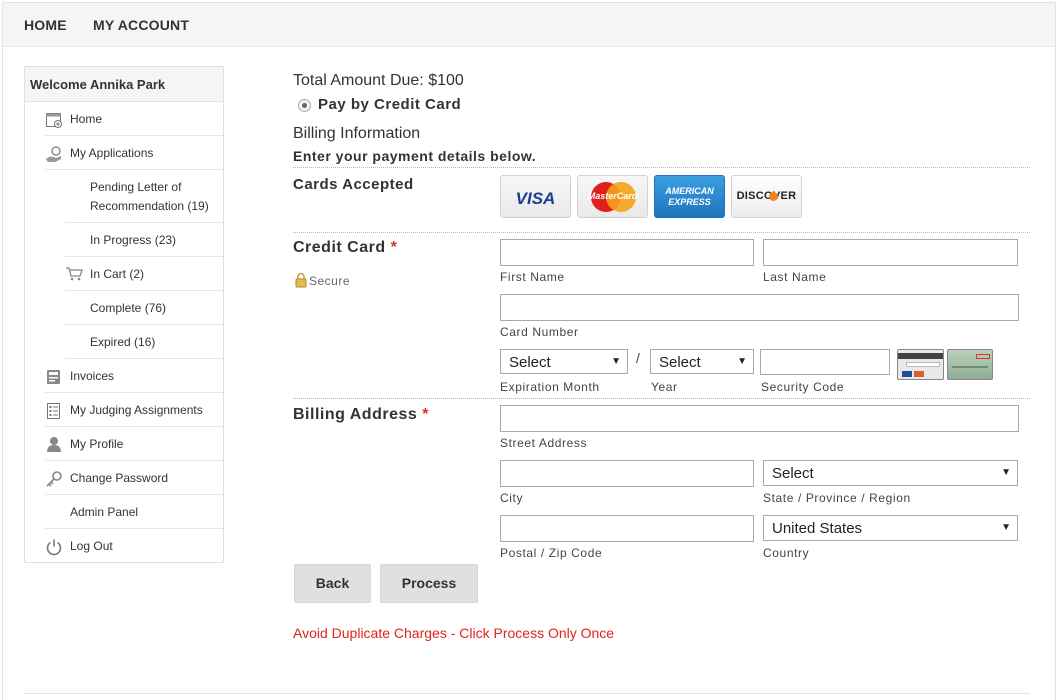 This screenshot has height=700, width=1058. I want to click on pay-by-credit-card-radio, so click(304, 105).